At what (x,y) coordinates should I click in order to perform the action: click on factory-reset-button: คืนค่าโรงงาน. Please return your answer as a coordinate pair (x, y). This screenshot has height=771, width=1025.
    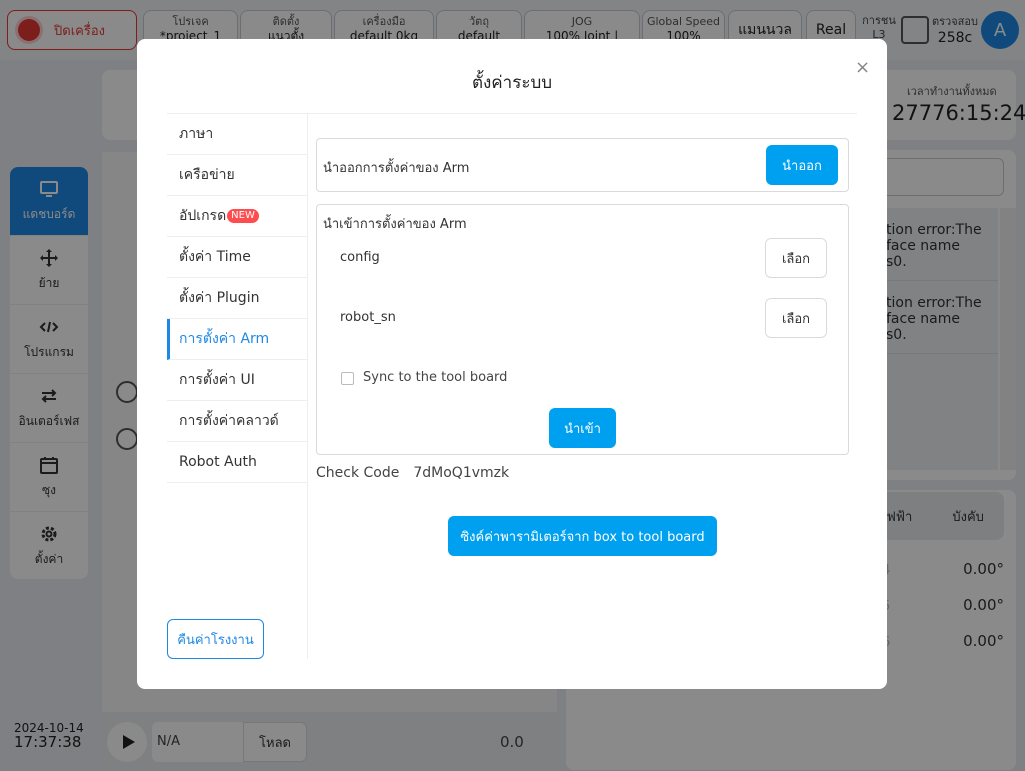
    Looking at the image, I should click on (215, 639).